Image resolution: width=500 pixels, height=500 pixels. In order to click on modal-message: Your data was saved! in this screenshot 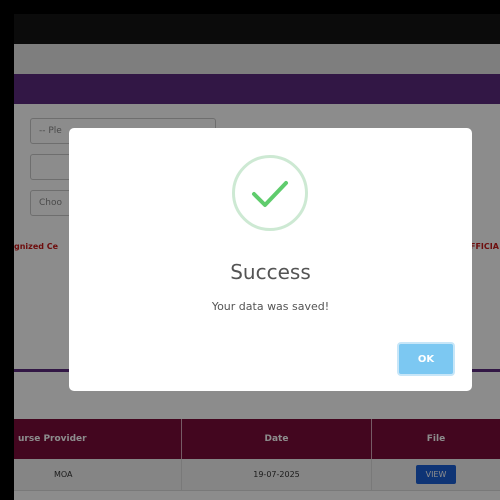, I will do `click(270, 306)`.